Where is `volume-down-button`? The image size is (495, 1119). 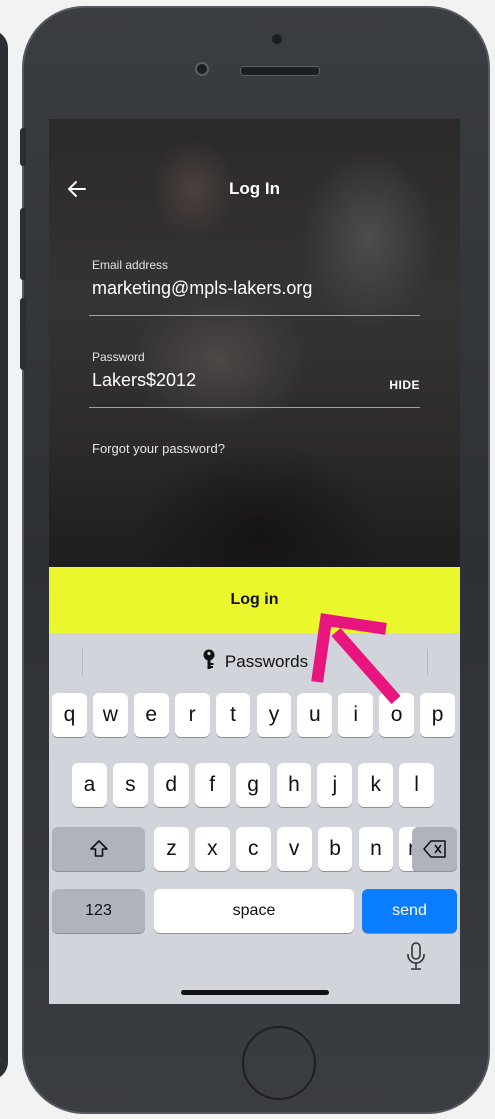 volume-down-button is located at coordinates (23, 334).